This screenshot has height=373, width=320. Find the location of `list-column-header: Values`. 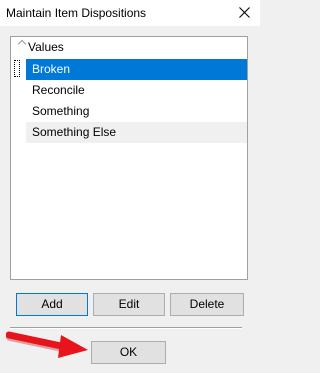

list-column-header: Values is located at coordinates (129, 47).